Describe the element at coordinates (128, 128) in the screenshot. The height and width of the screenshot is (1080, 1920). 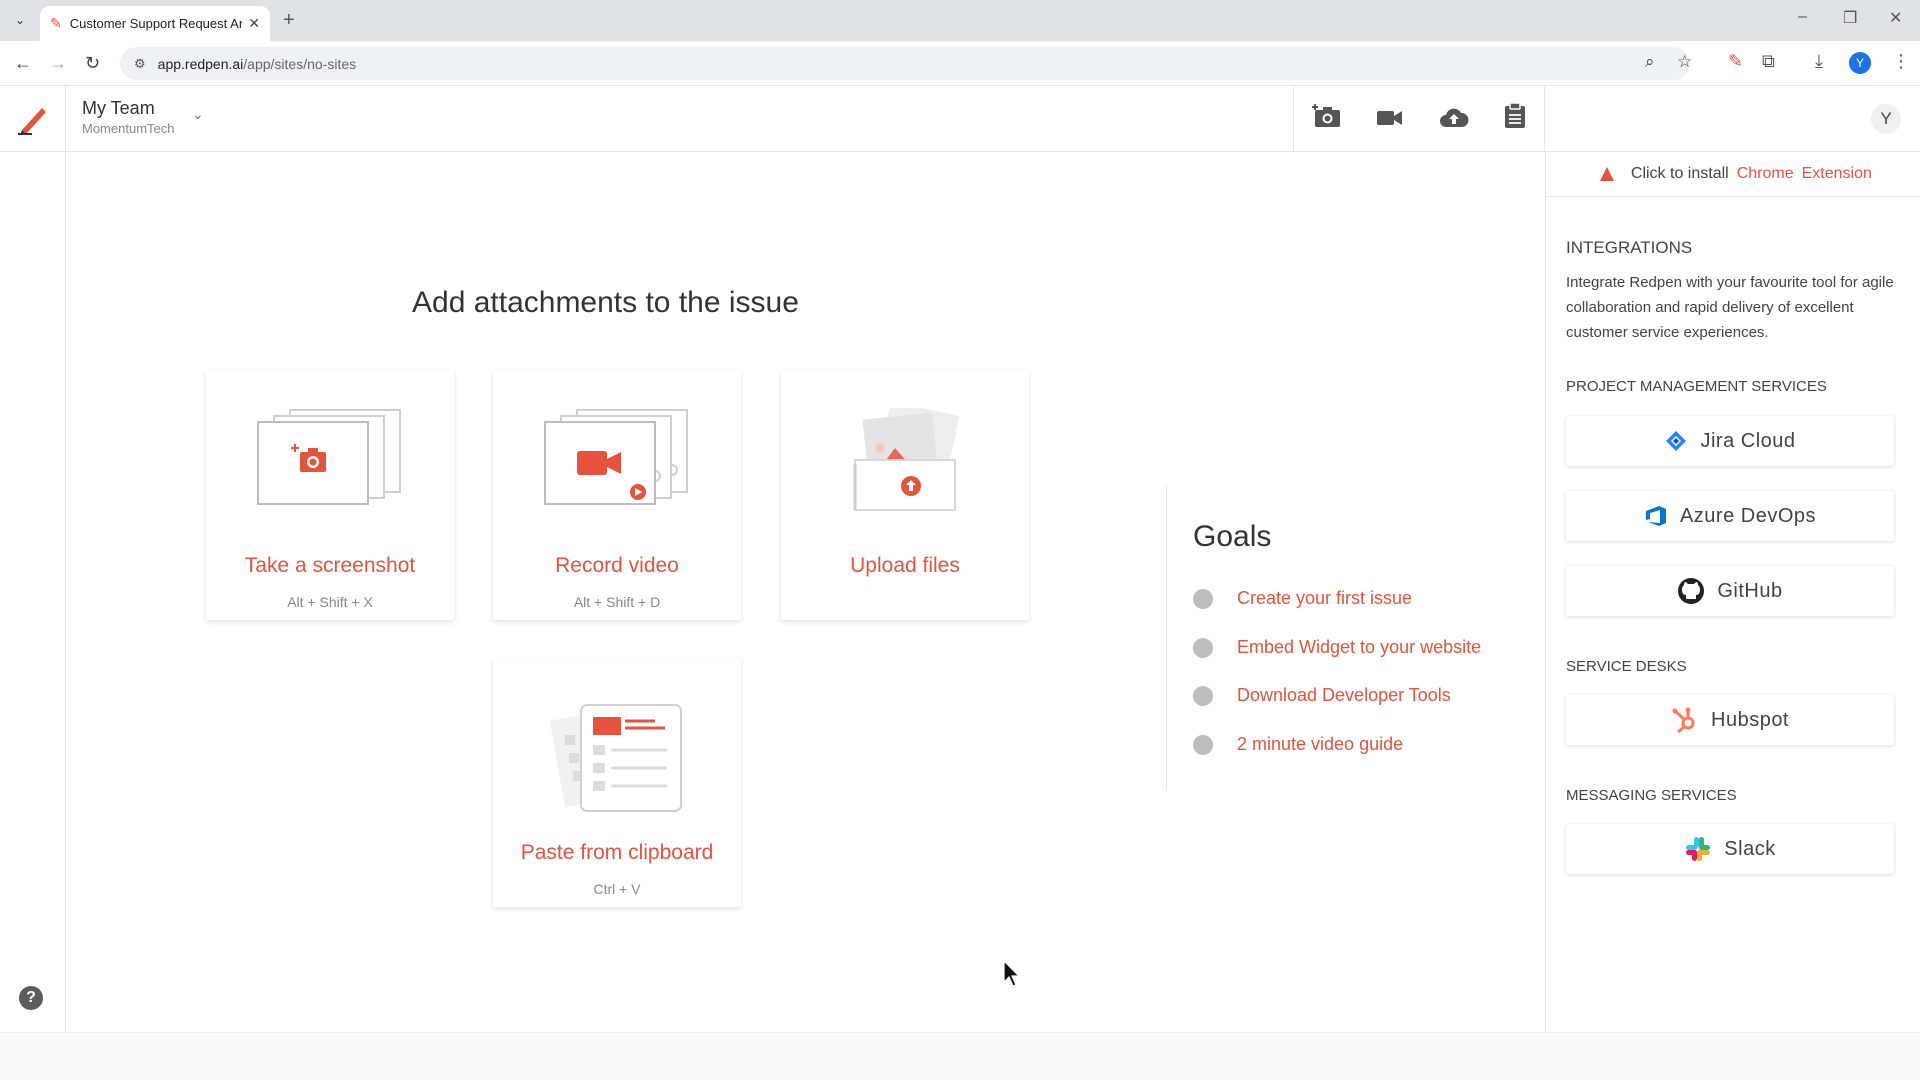
I see `org-name: MomentumTech` at that location.